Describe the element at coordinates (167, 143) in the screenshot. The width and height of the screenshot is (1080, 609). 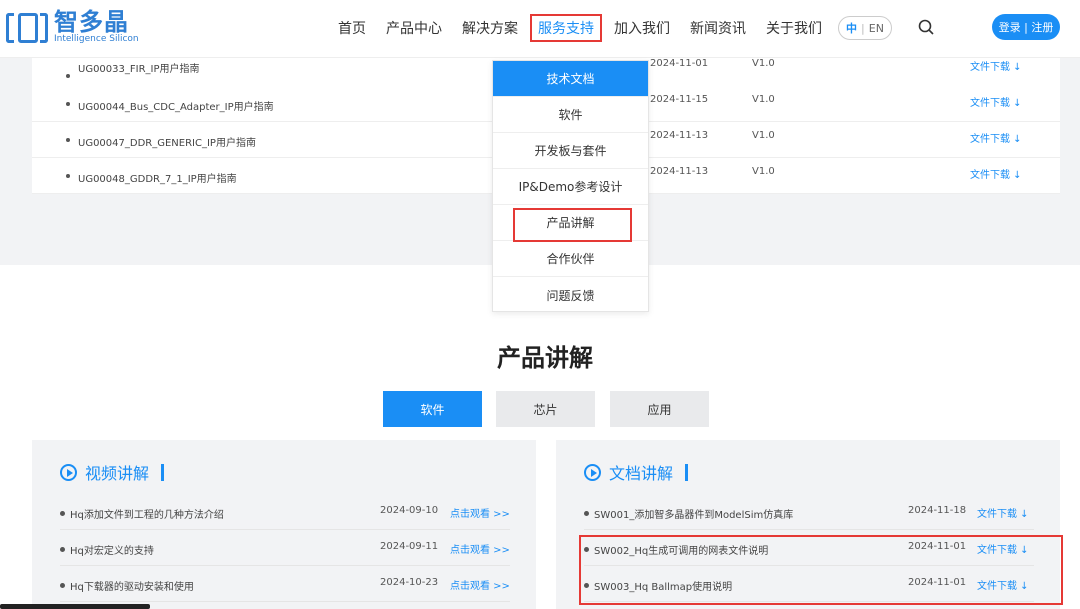
I see `file-name: UG00047_DDR_GENERIC_IP用户指南` at that location.